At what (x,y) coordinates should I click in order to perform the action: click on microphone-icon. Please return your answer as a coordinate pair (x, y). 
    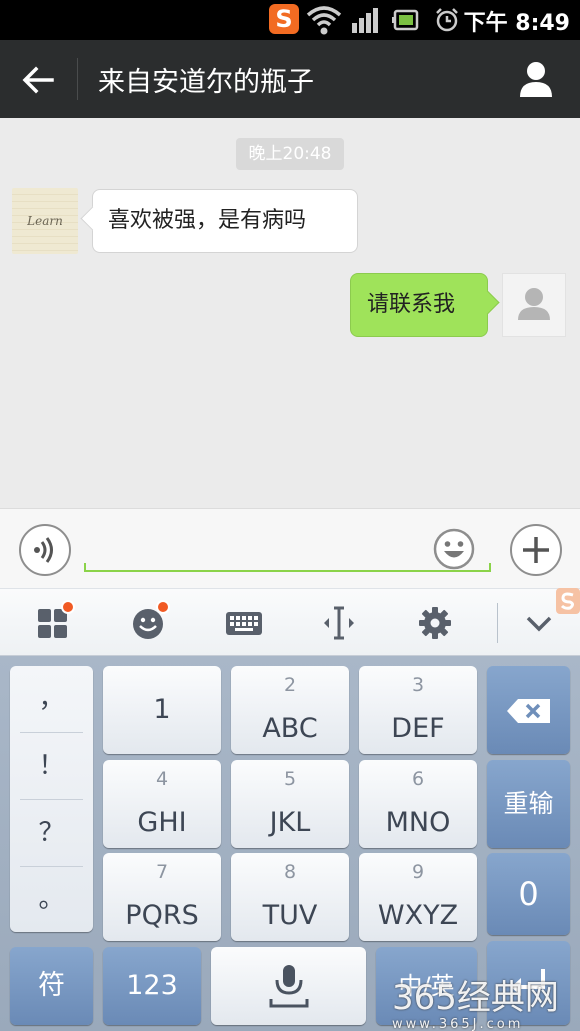
    Looking at the image, I should click on (289, 986).